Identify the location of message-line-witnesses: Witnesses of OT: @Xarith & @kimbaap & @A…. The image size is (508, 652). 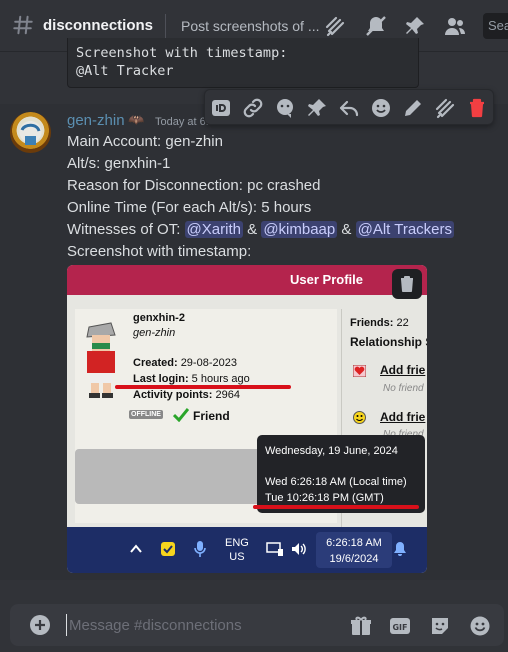
(261, 229).